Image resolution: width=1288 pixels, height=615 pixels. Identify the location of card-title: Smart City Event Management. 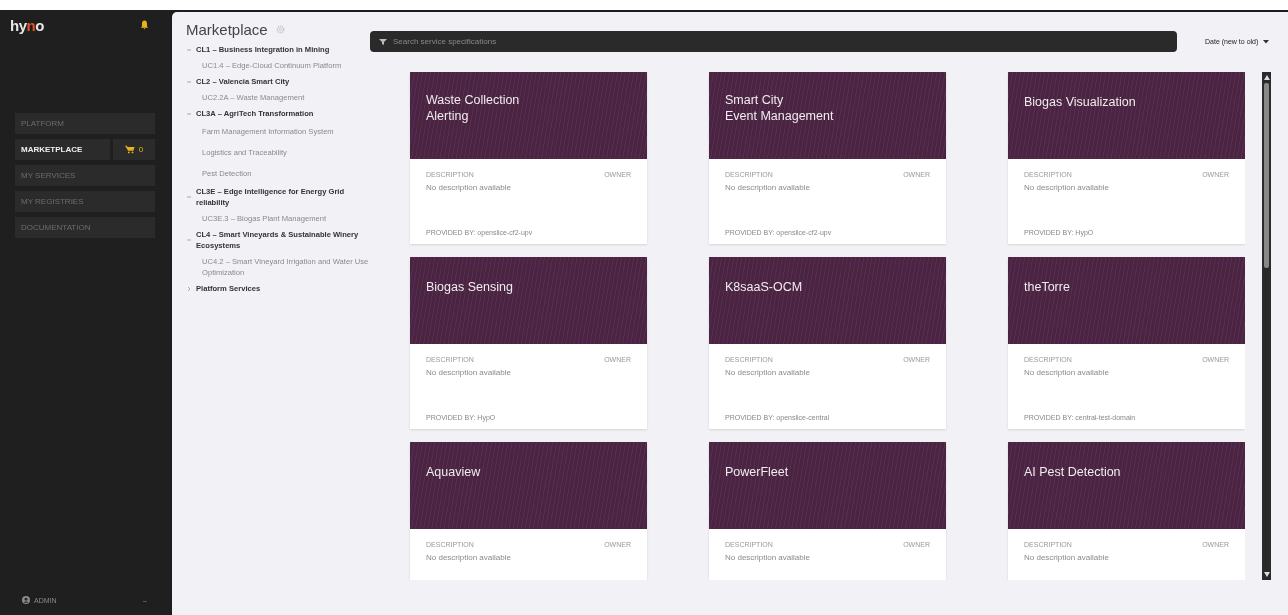
(779, 108).